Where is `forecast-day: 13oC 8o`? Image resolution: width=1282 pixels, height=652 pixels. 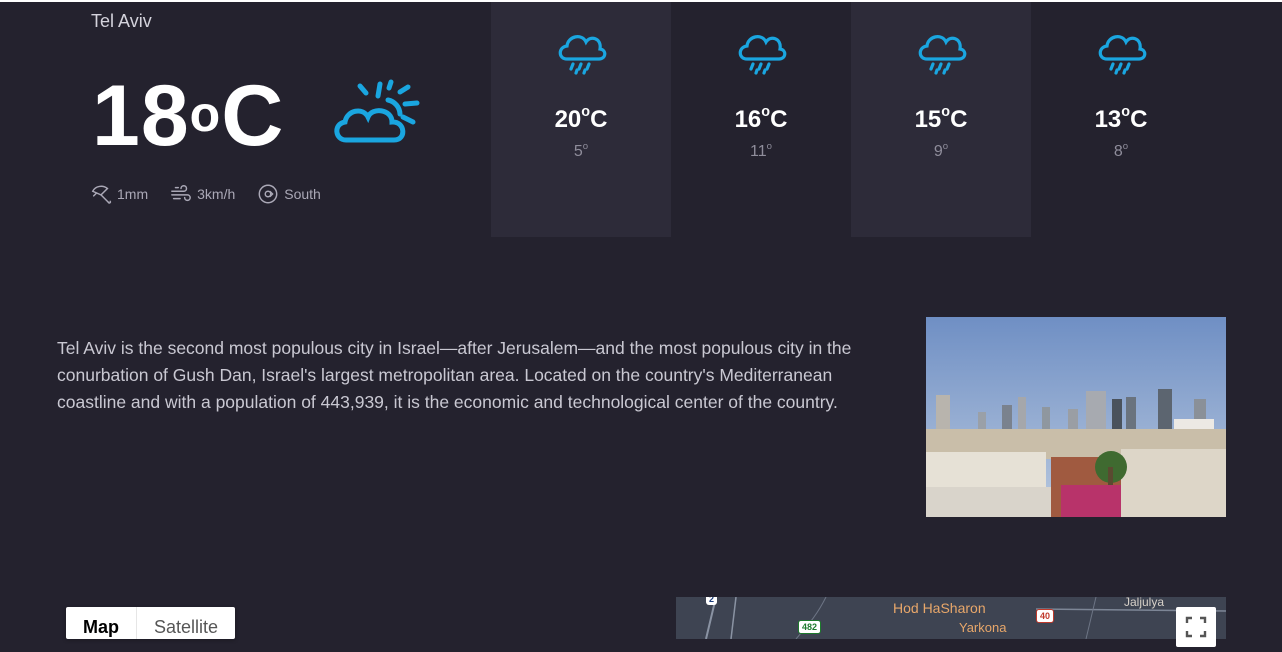 forecast-day: 13oC 8o is located at coordinates (1121, 119).